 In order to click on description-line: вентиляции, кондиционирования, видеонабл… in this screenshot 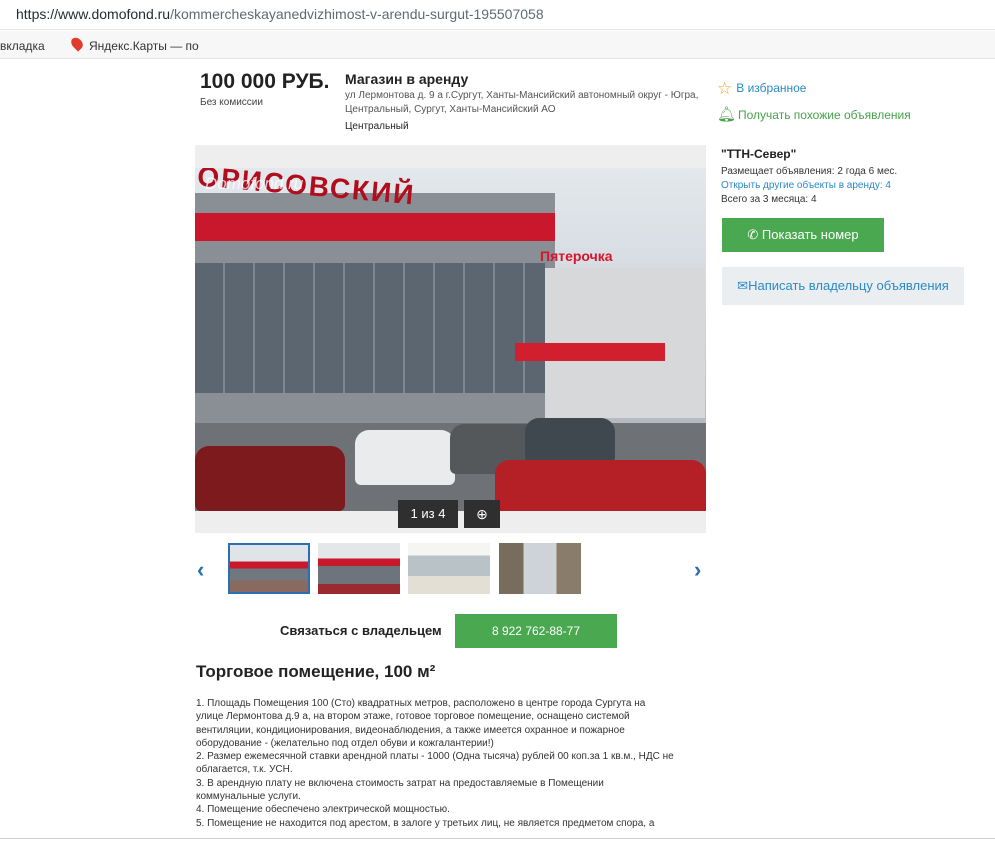, I will do `click(410, 730)`.